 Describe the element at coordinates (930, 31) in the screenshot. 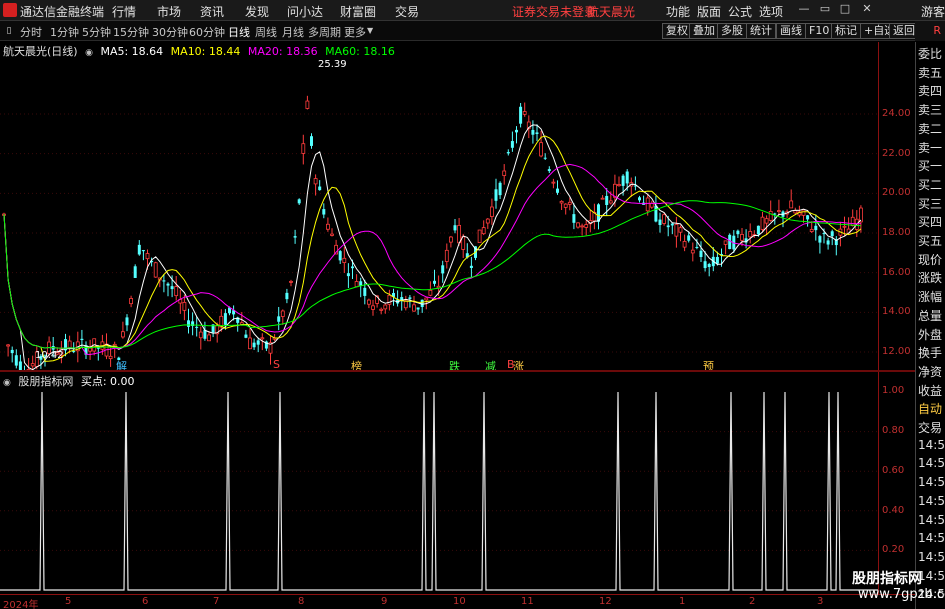

I see `sidebar-top-r: R` at that location.